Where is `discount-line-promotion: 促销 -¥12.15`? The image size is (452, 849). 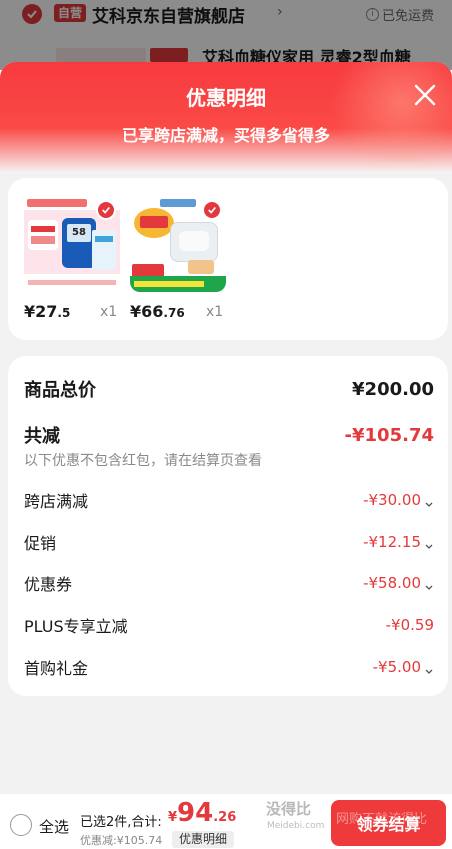
discount-line-promotion: 促销 -¥12.15 is located at coordinates (229, 542).